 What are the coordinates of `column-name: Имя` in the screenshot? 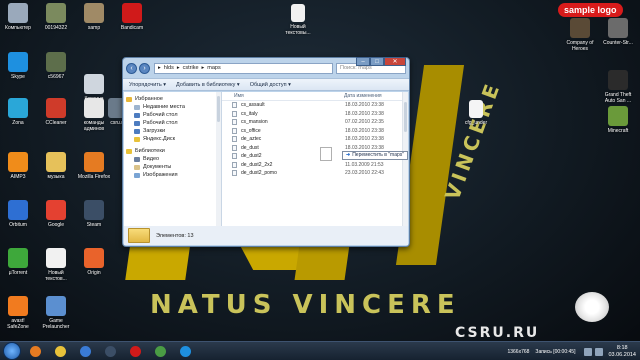 It's located at (283, 96).